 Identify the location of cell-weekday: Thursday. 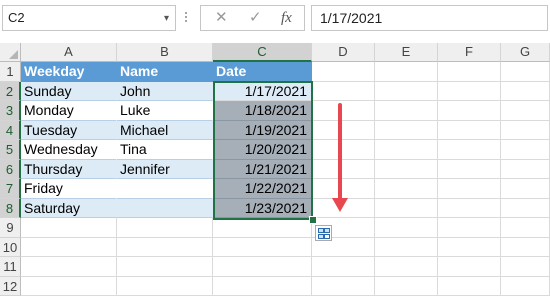
(69, 169).